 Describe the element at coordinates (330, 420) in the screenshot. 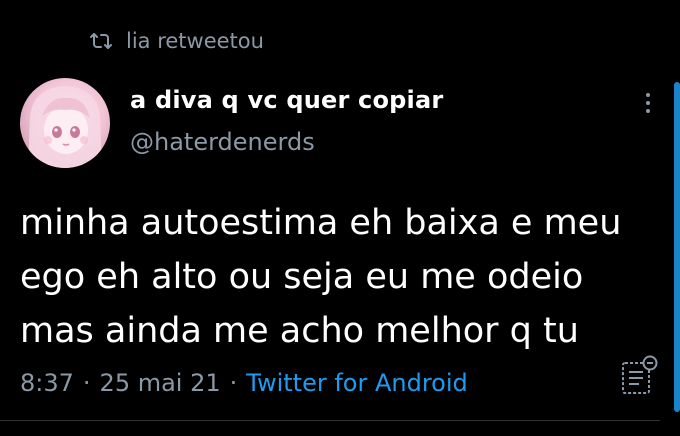

I see `divider` at that location.